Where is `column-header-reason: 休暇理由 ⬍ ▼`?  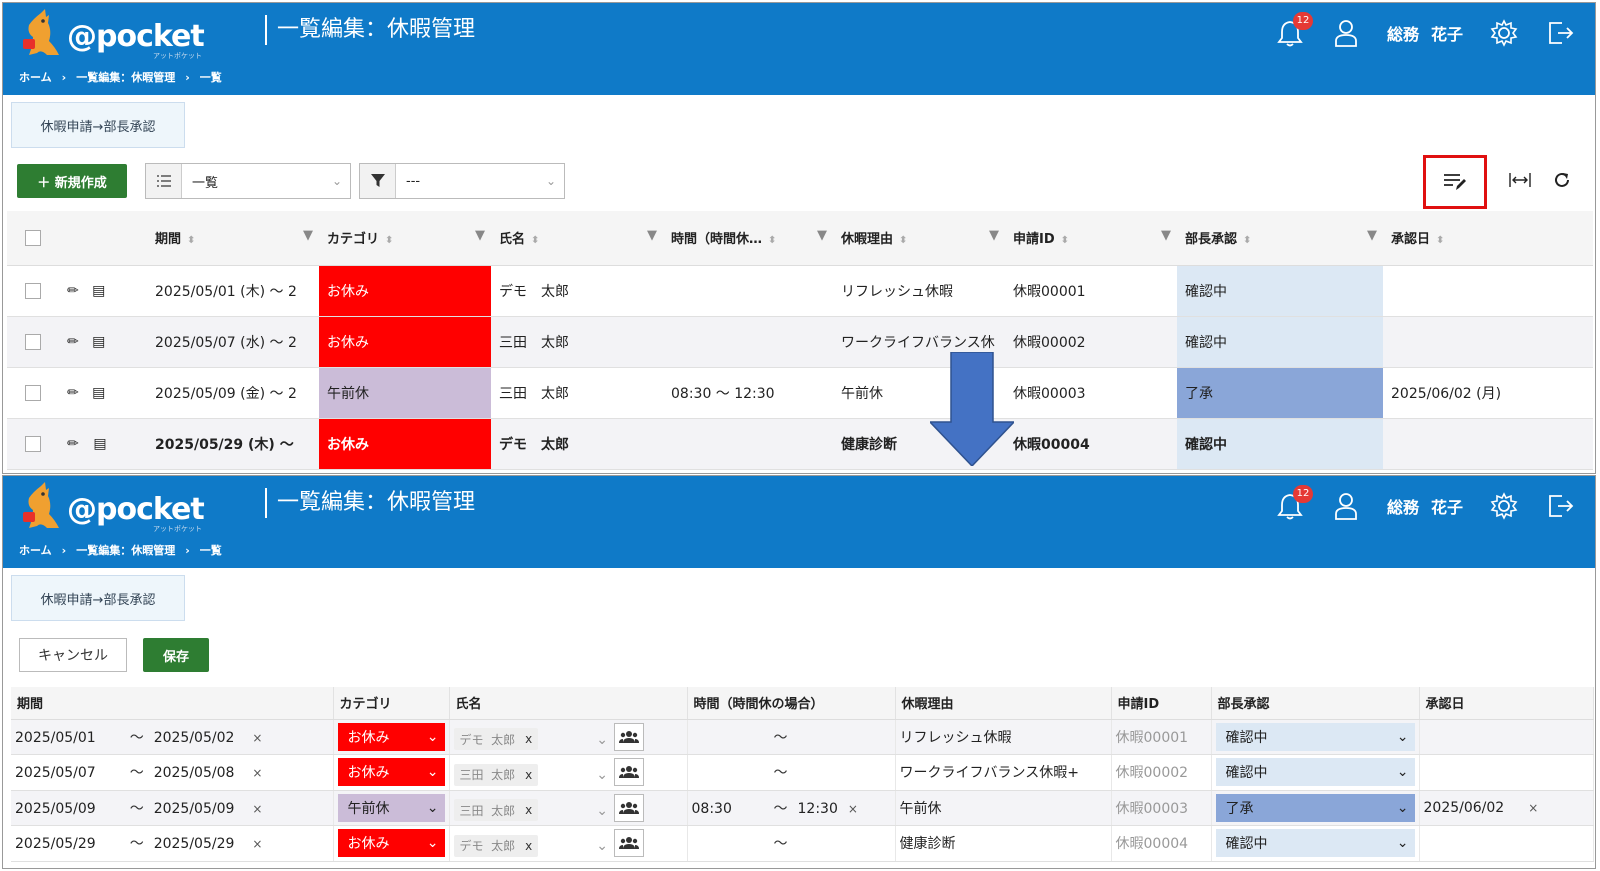
column-header-reason: 休暇理由 ⬍ ▼ is located at coordinates (919, 238).